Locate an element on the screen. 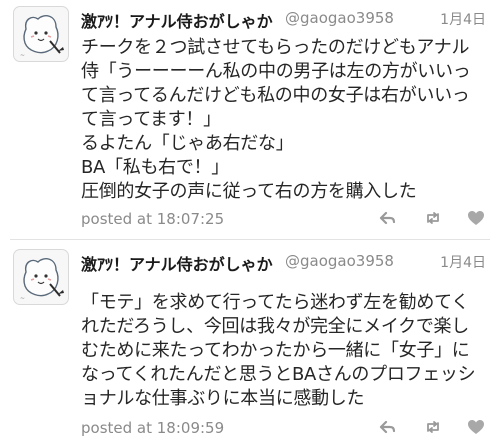 The height and width of the screenshot is (440, 500). tweet-text-line: 圧倒的女子の声に従って右の方を購入した is located at coordinates (249, 191).